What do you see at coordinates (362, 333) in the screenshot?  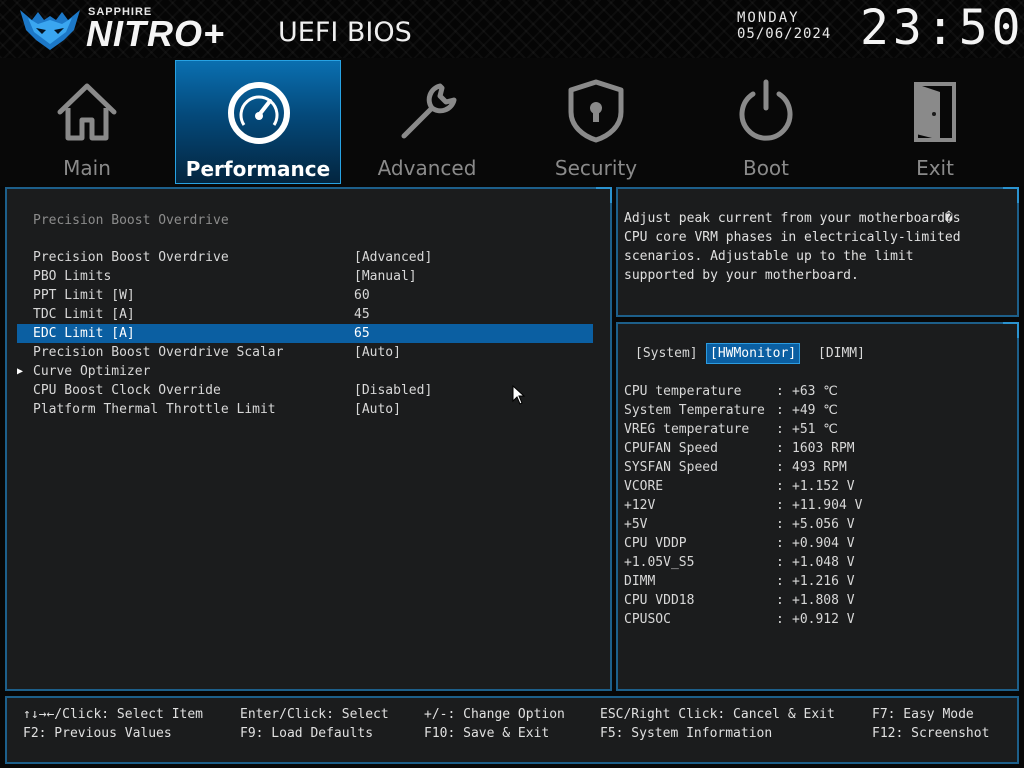 I see `setting-value: 65` at bounding box center [362, 333].